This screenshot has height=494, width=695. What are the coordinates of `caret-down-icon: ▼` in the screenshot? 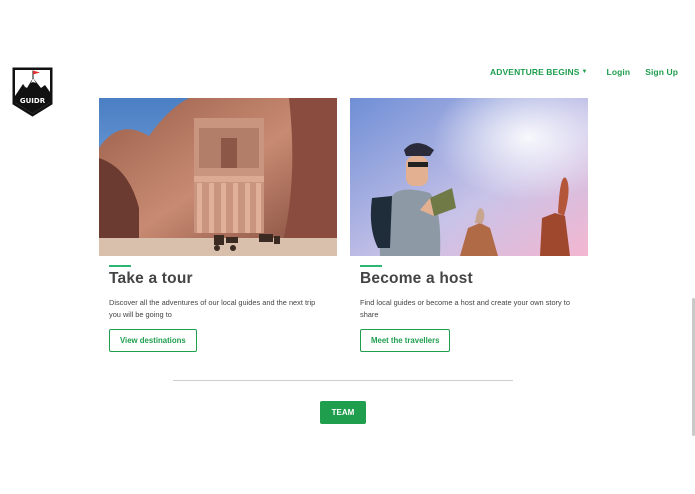 It's located at (584, 72).